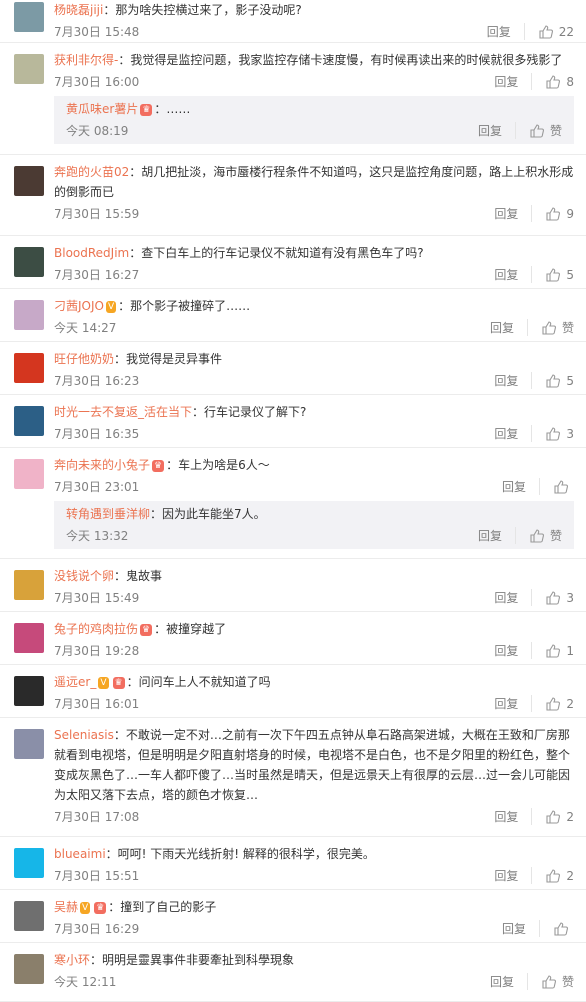 Image resolution: width=586 pixels, height=1002 pixels. Describe the element at coordinates (314, 915) in the screenshot. I see `comment-body-wrap: 吴赫 V ♛ ：撞到了自己的影子 7月30日 16:29 回复` at that location.